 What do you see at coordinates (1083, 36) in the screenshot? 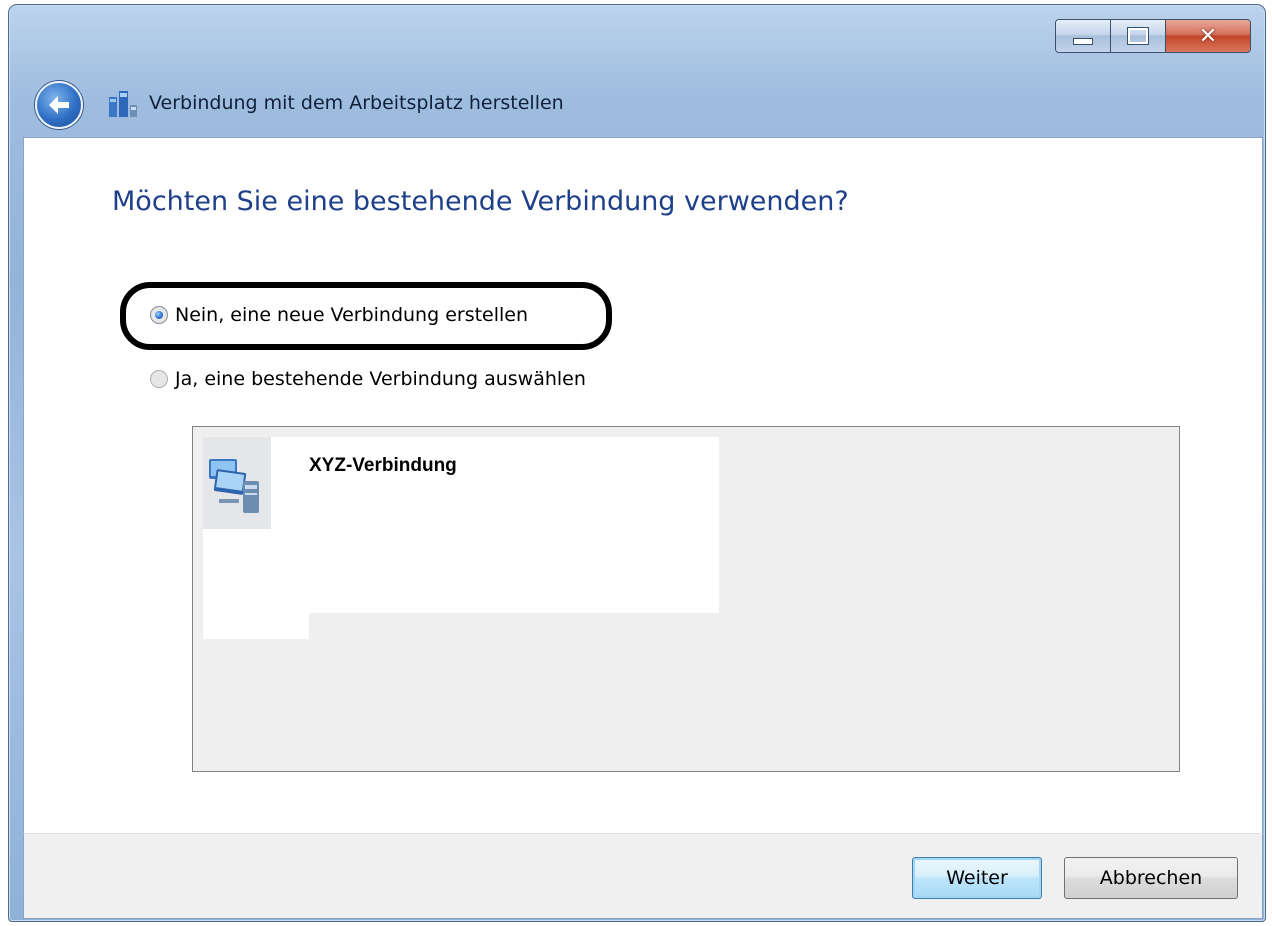
I see `minimize-button` at bounding box center [1083, 36].